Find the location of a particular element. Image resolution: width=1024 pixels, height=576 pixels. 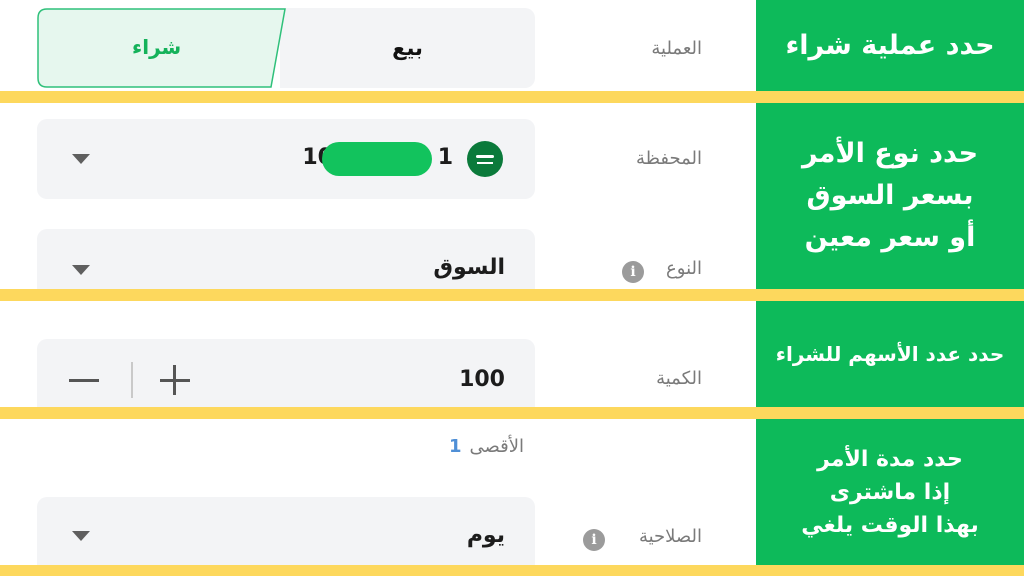

saudi-flag-icon is located at coordinates (485, 159).